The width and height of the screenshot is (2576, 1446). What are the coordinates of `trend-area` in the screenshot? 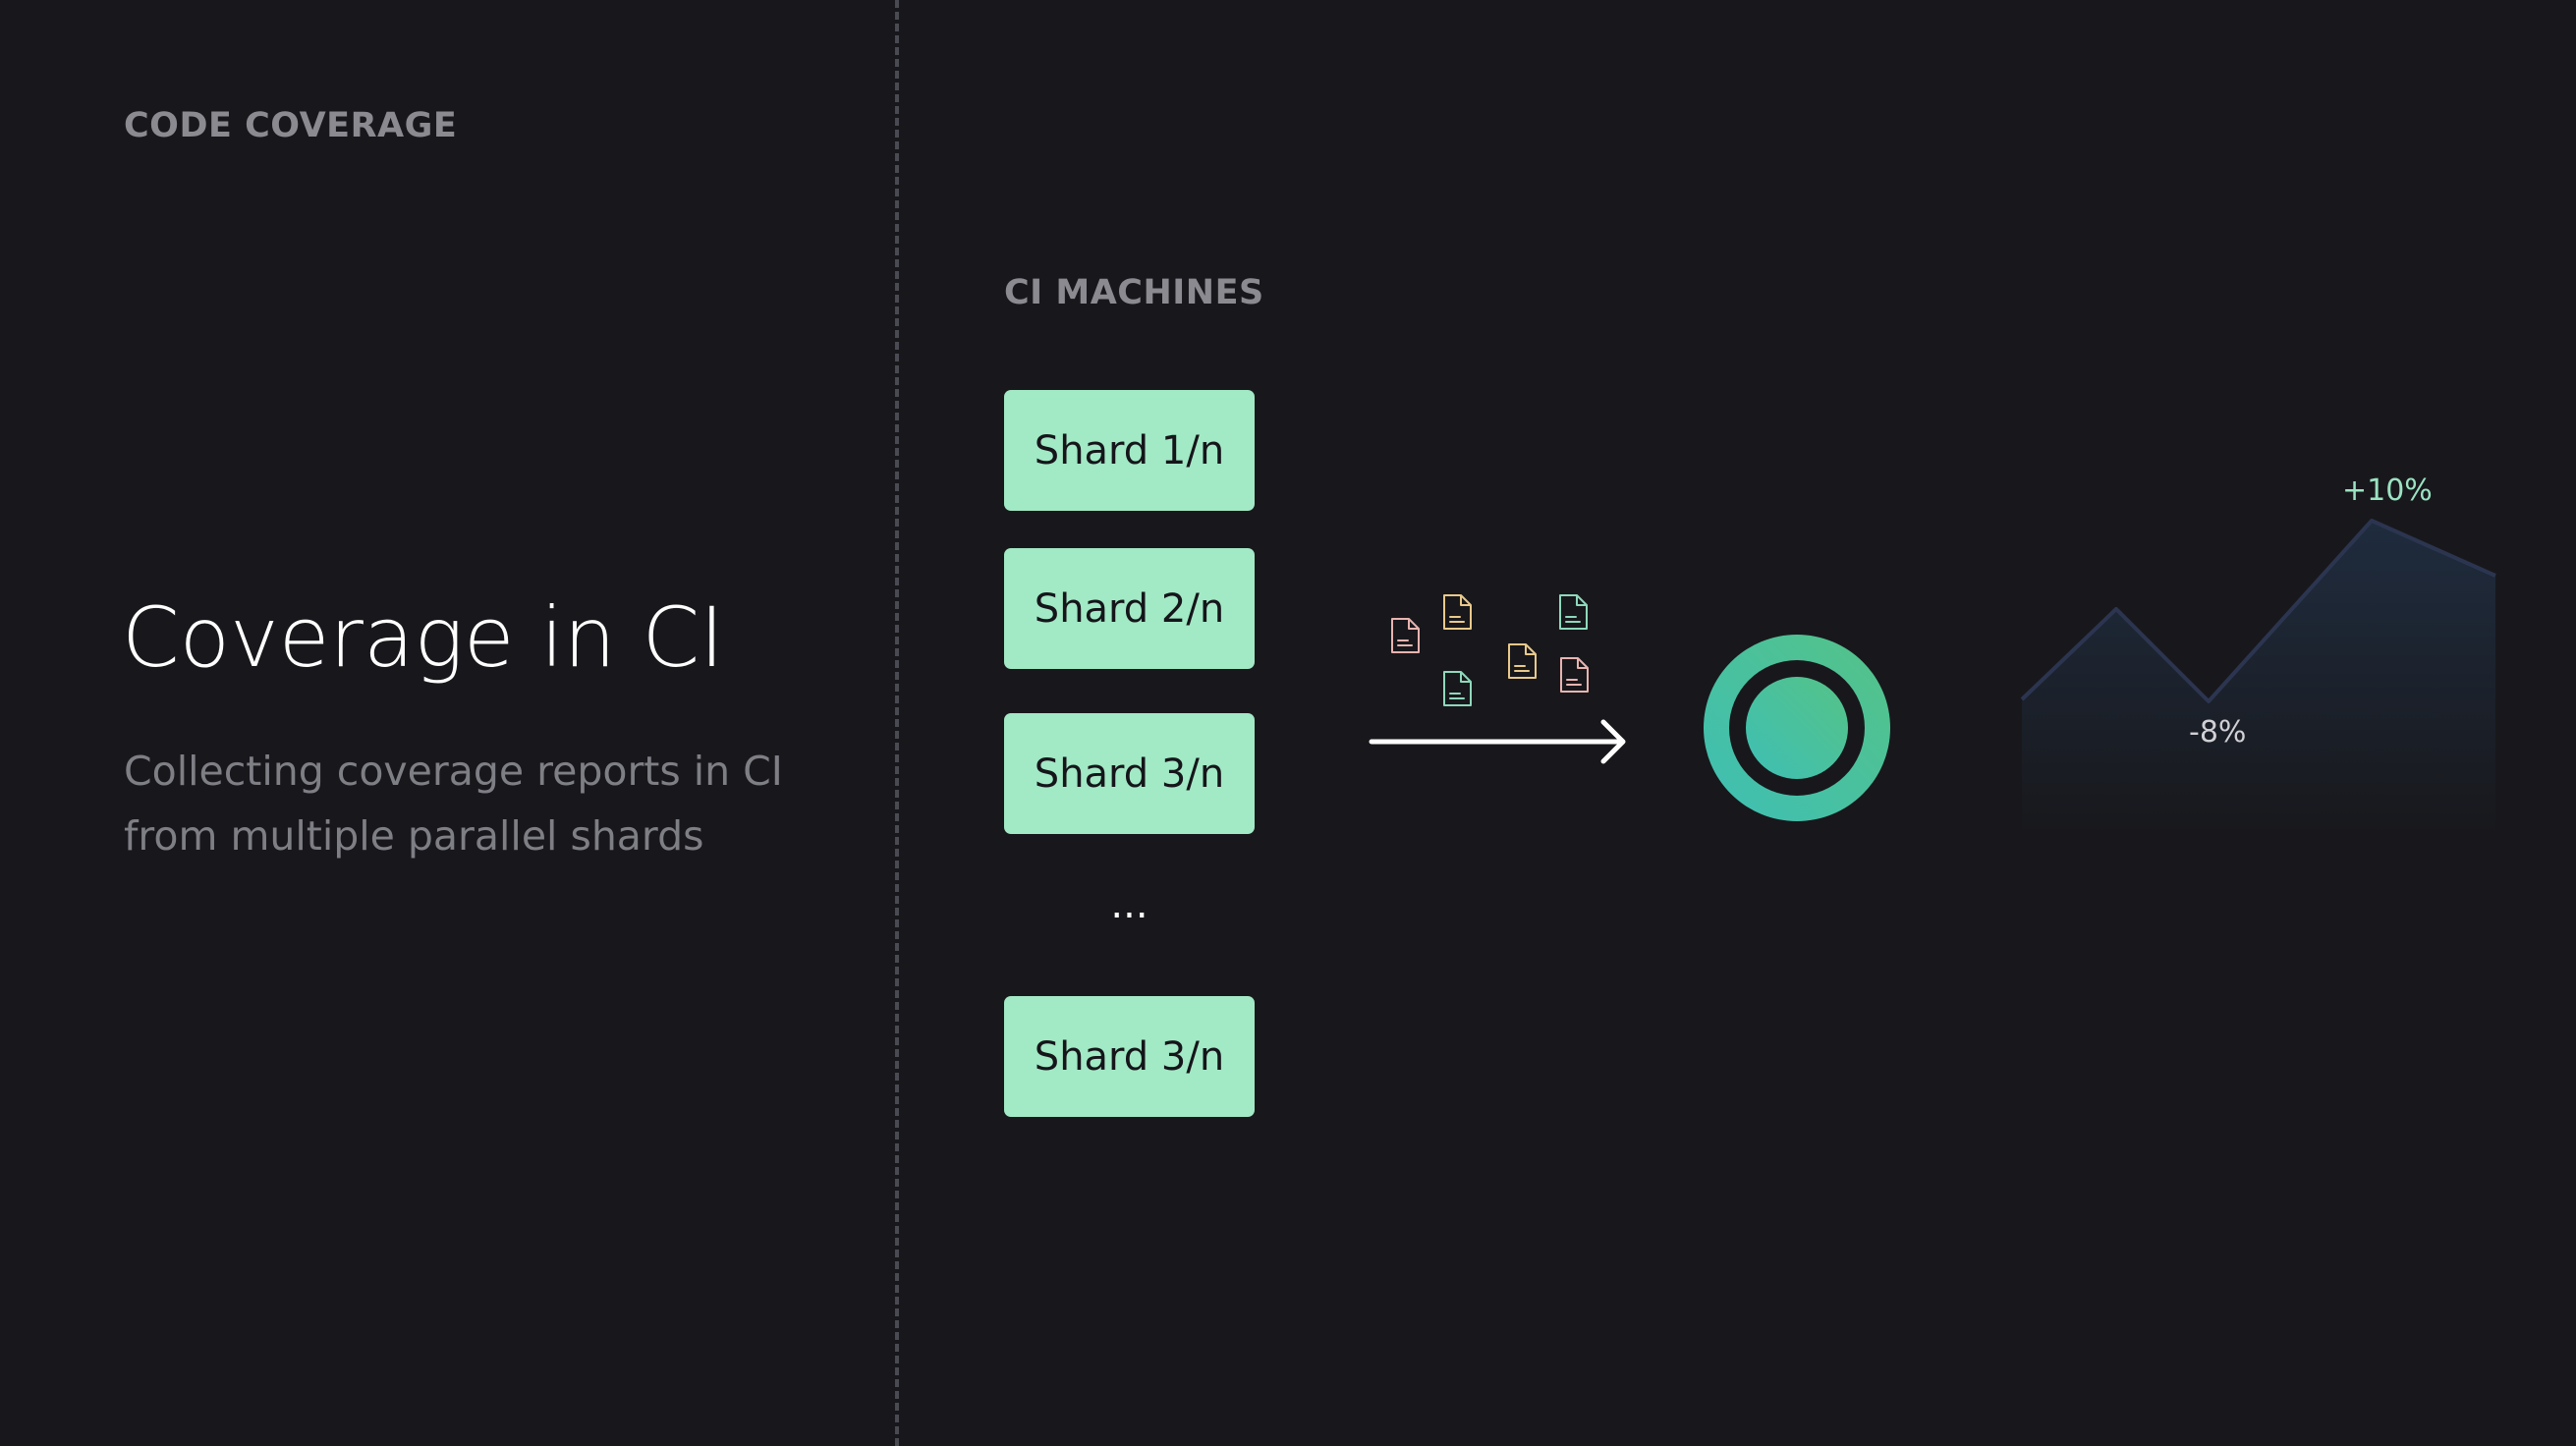 It's located at (2258, 678).